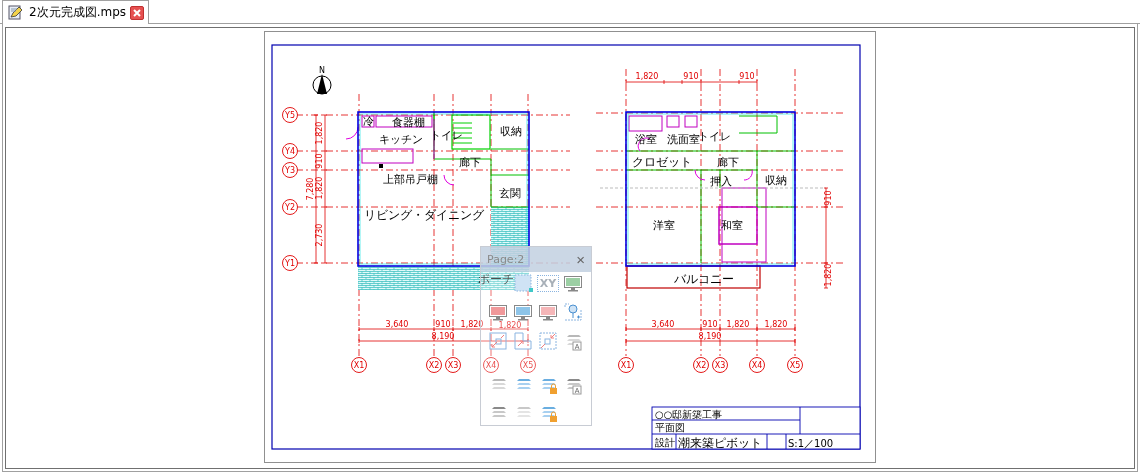 The height and width of the screenshot is (474, 1140). Describe the element at coordinates (704, 279) in the screenshot. I see `room-label: バルコニー` at that location.